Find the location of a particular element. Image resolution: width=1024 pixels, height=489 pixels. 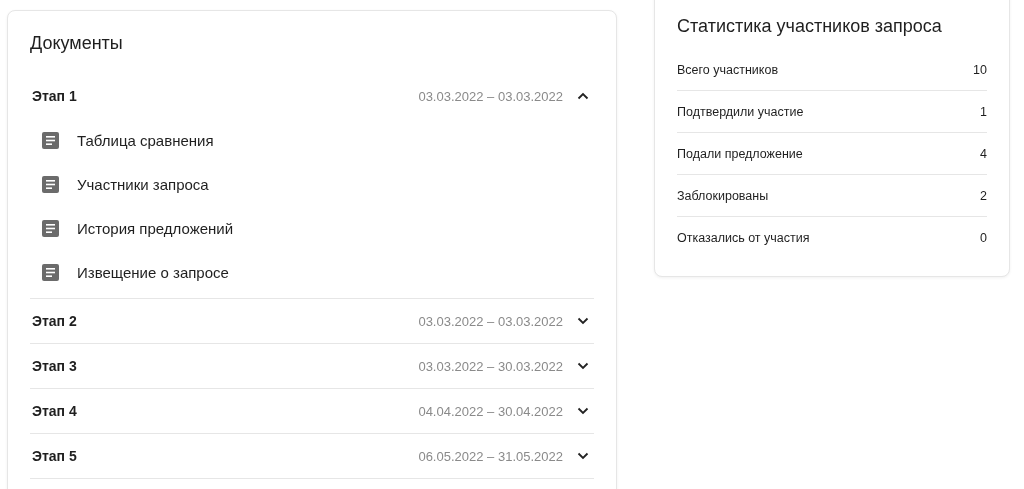

stat-value: 1 is located at coordinates (983, 111).